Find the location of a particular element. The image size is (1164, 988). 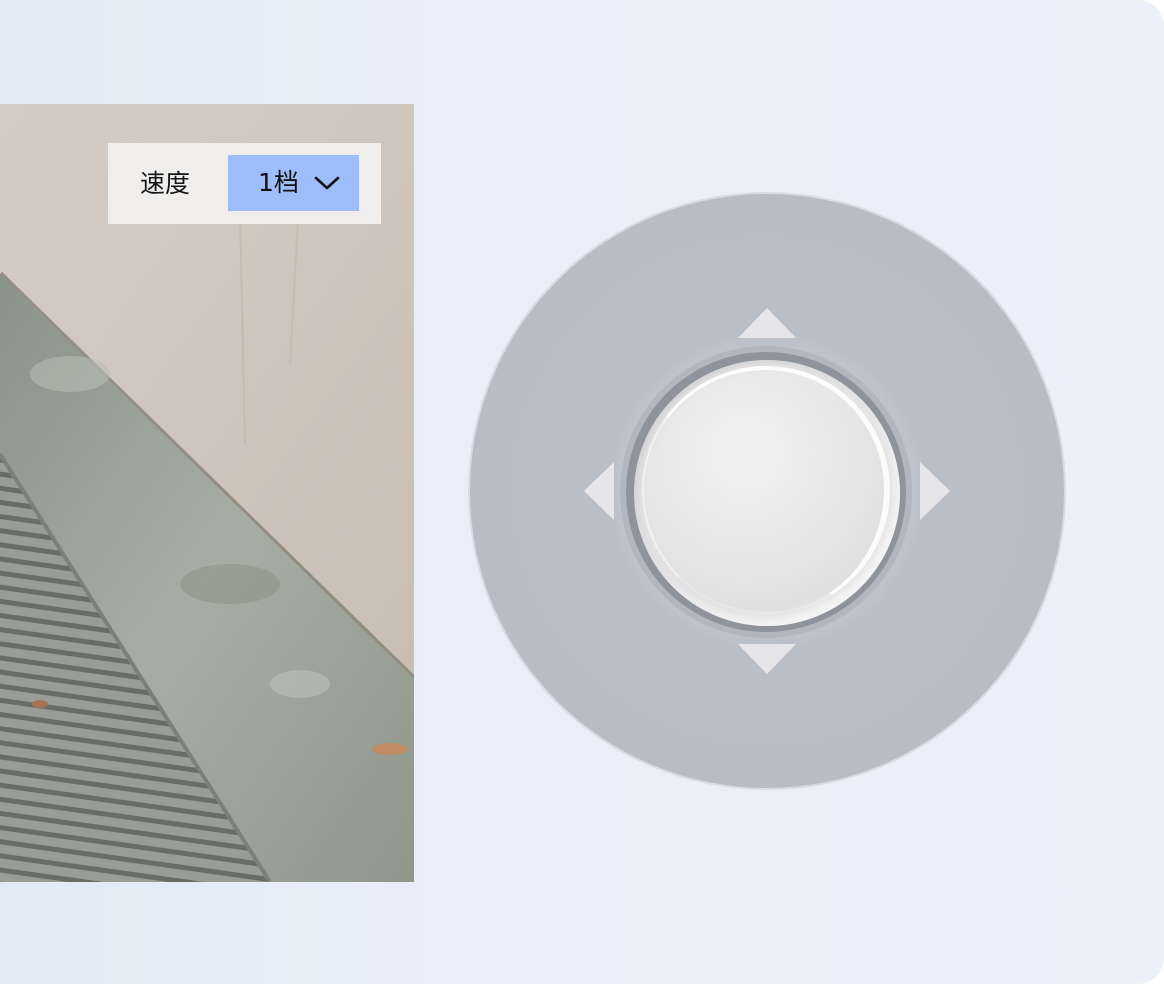

speed-select-value: 1档 is located at coordinates (278, 182).